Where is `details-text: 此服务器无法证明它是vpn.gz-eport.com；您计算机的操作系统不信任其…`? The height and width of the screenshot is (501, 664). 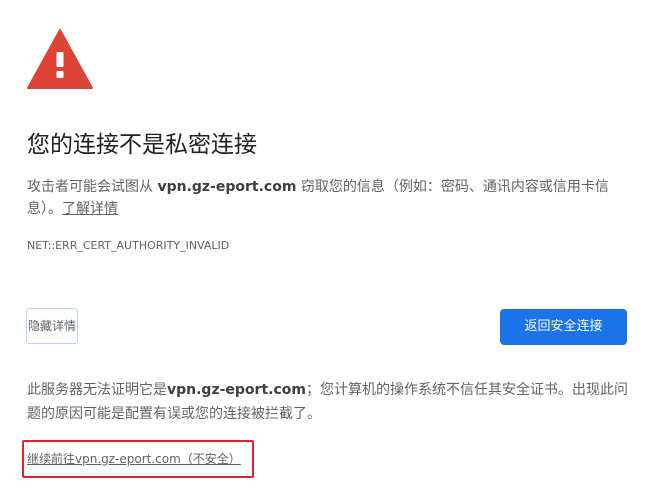 details-text: 此服务器无法证明它是vpn.gz-eport.com；您计算机的操作系统不信任其… is located at coordinates (333, 402).